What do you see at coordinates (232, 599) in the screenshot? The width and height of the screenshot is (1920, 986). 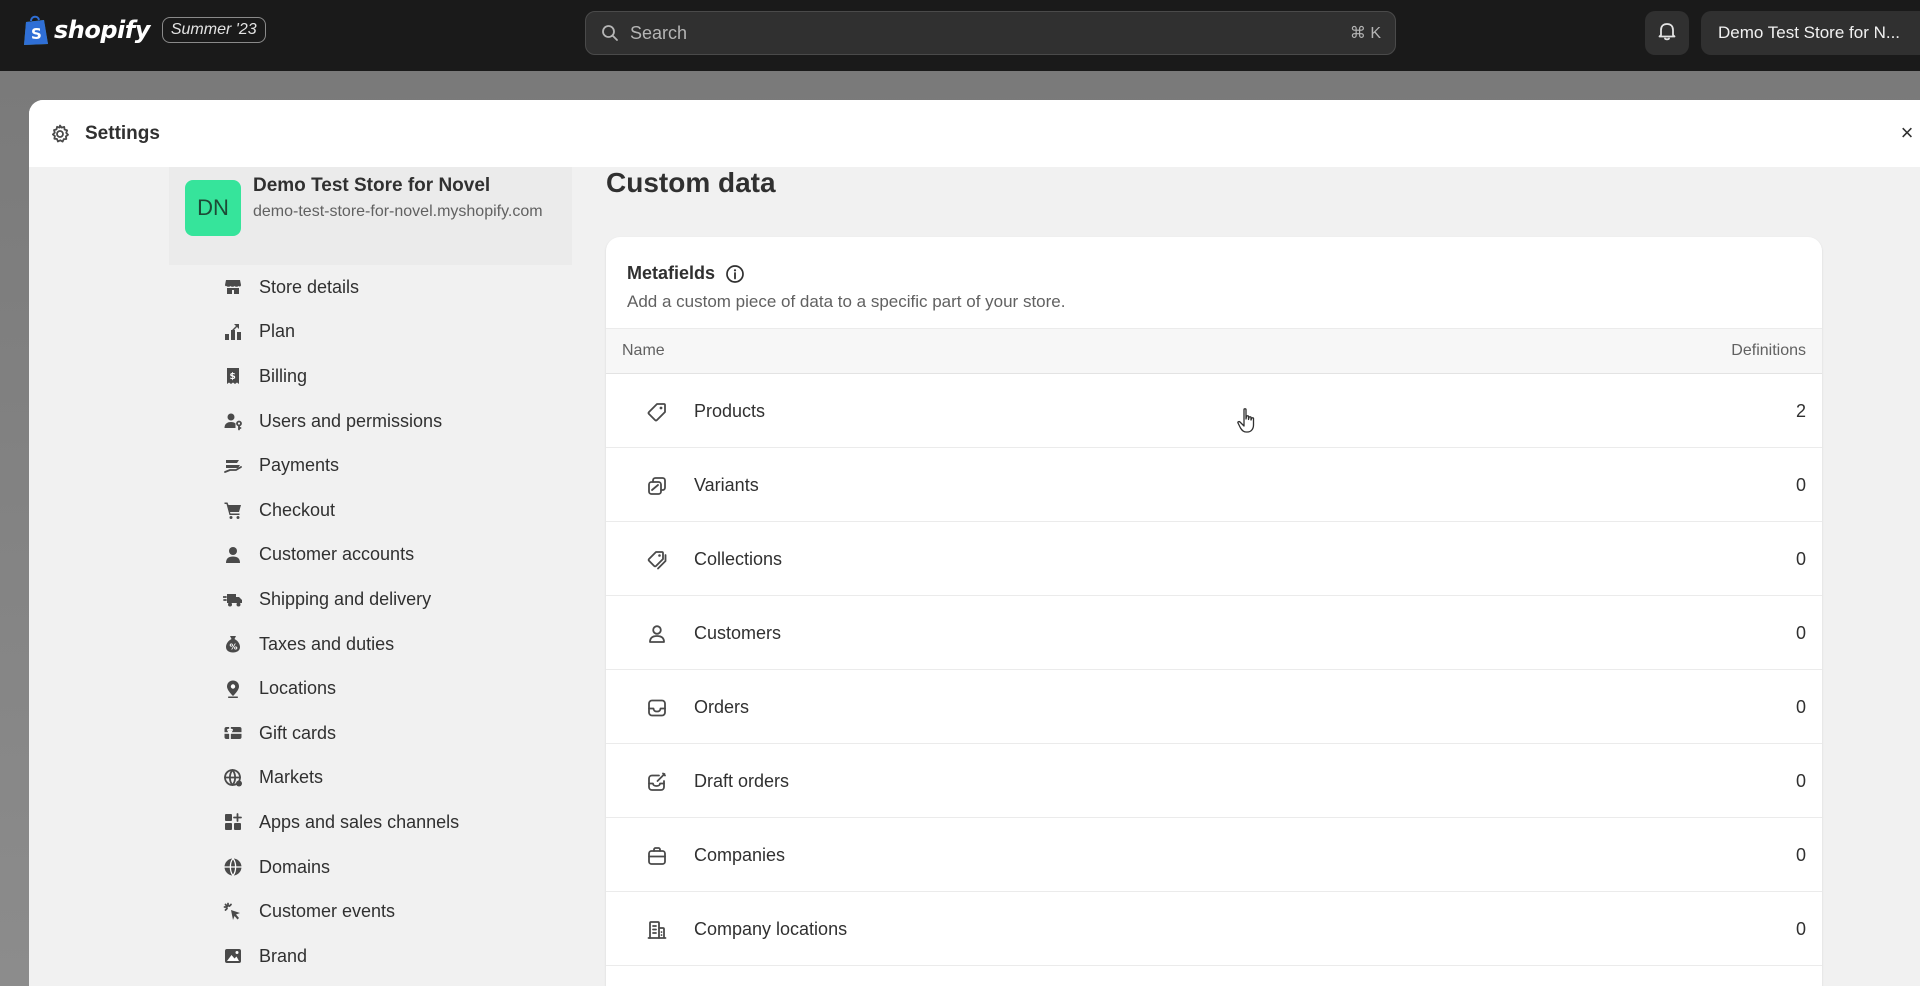 I see `truck-icon` at bounding box center [232, 599].